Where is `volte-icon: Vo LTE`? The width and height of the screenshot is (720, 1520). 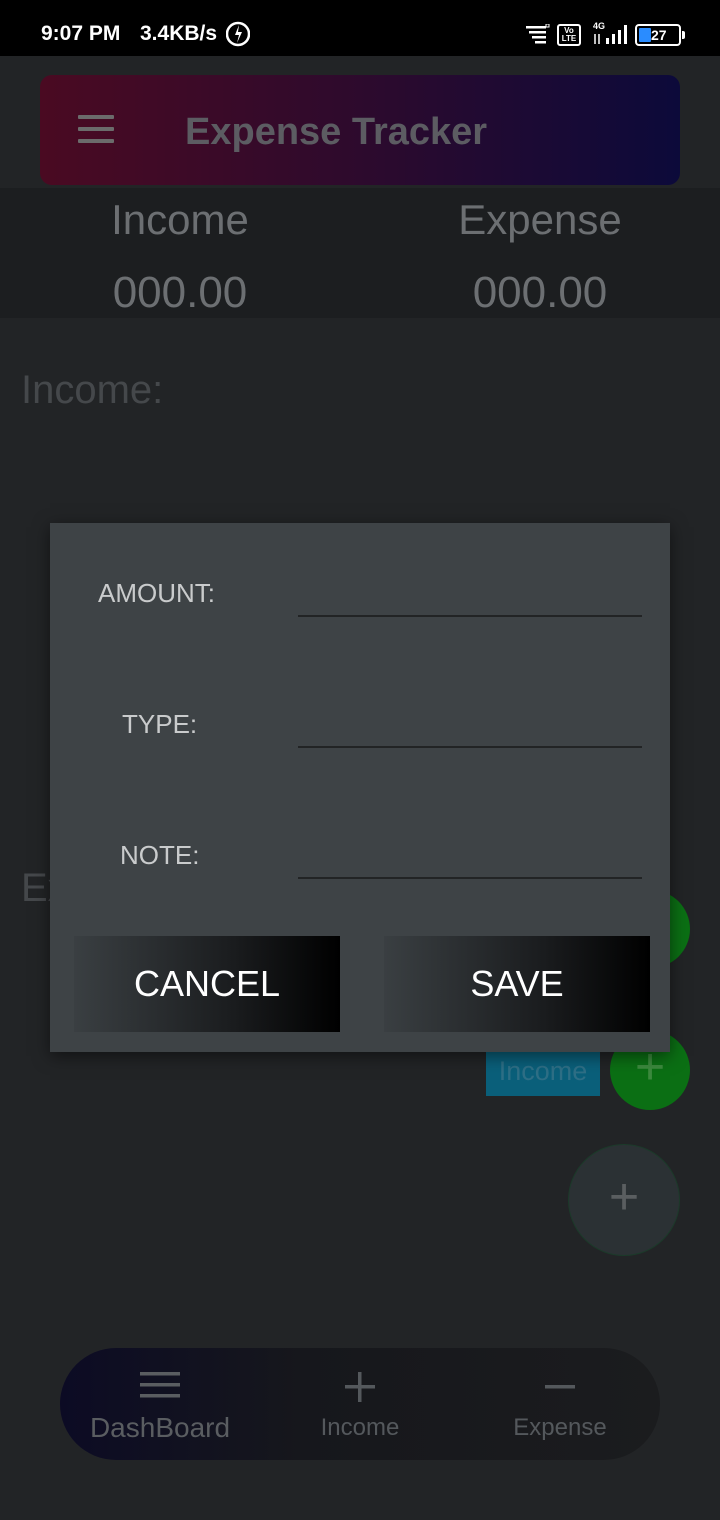
volte-icon: Vo LTE is located at coordinates (569, 35).